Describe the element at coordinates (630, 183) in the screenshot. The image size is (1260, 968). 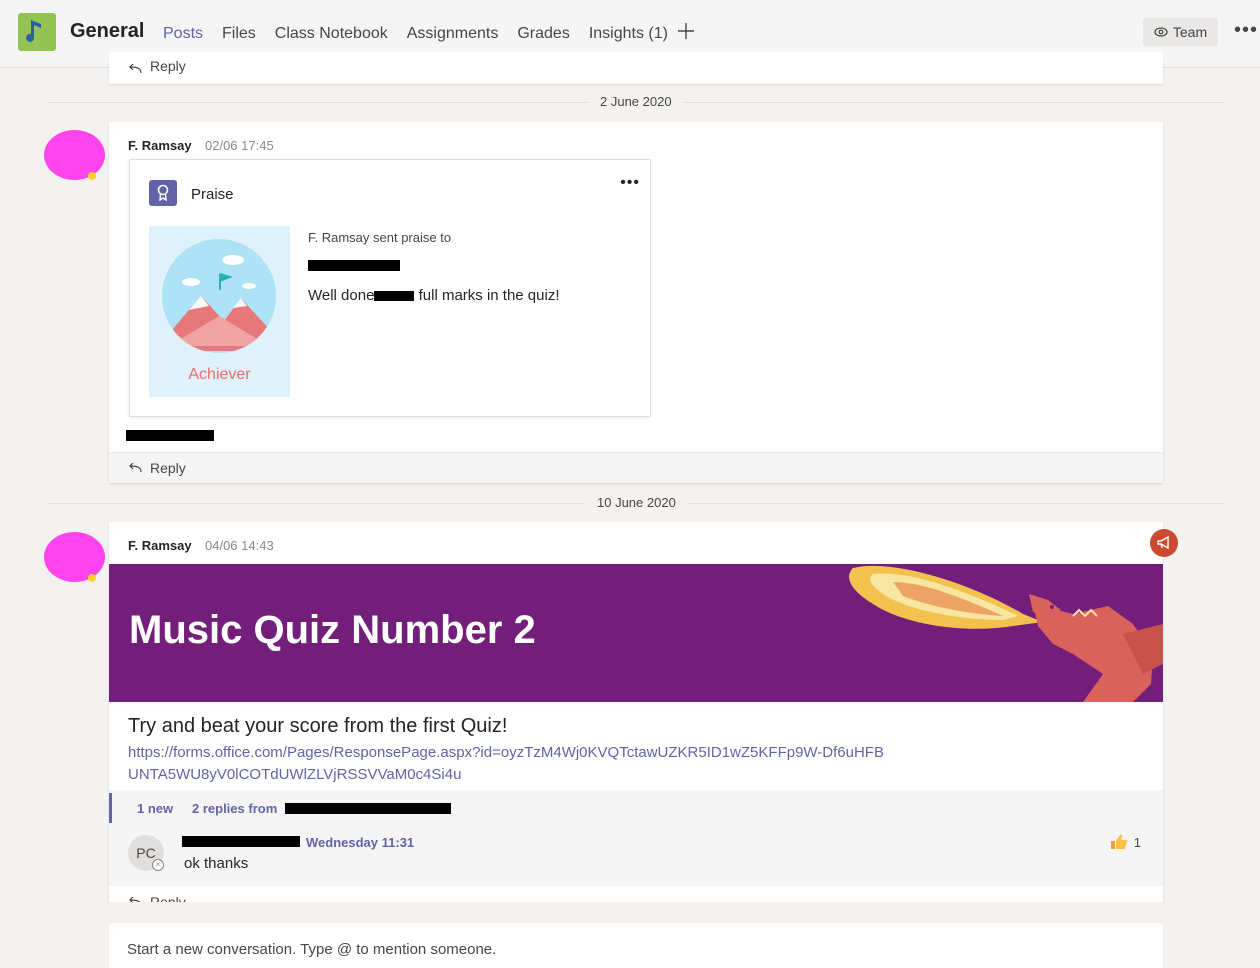
I see `praise-more-icon: •••` at that location.